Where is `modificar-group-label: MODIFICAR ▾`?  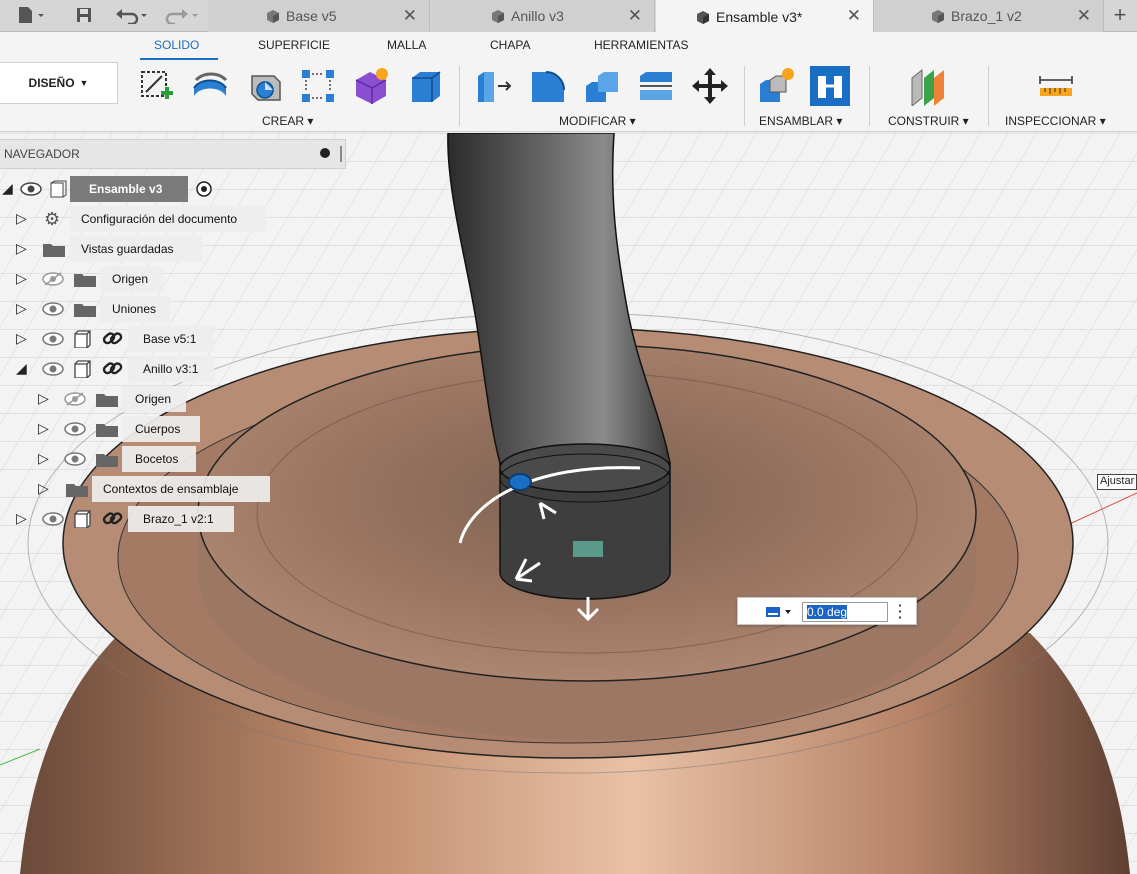 modificar-group-label: MODIFICAR ▾ is located at coordinates (597, 121).